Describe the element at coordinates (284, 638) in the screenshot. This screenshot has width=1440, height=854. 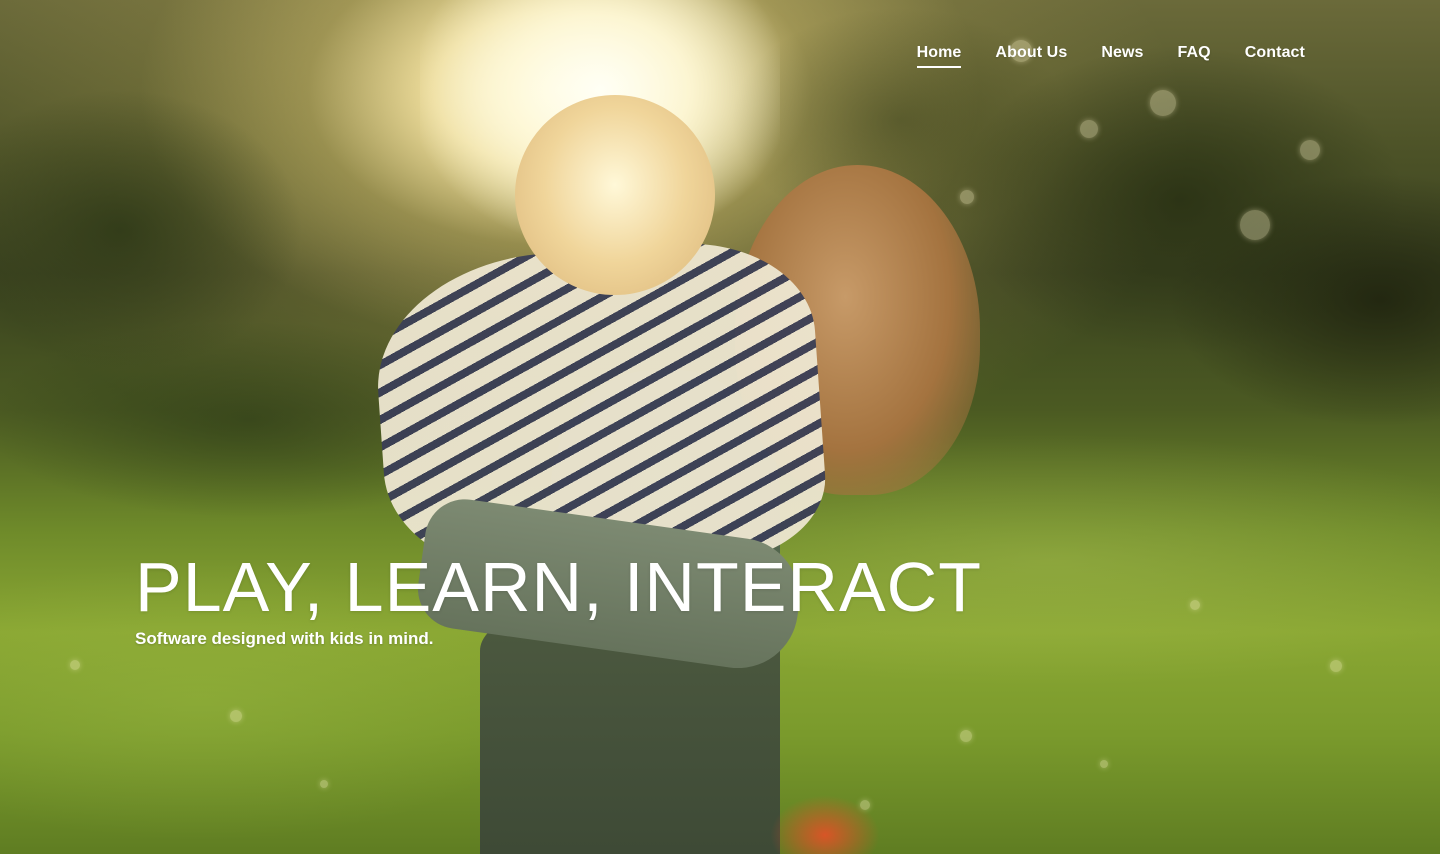
I see `hero-subtitle: Software designed with kids in mind.` at that location.